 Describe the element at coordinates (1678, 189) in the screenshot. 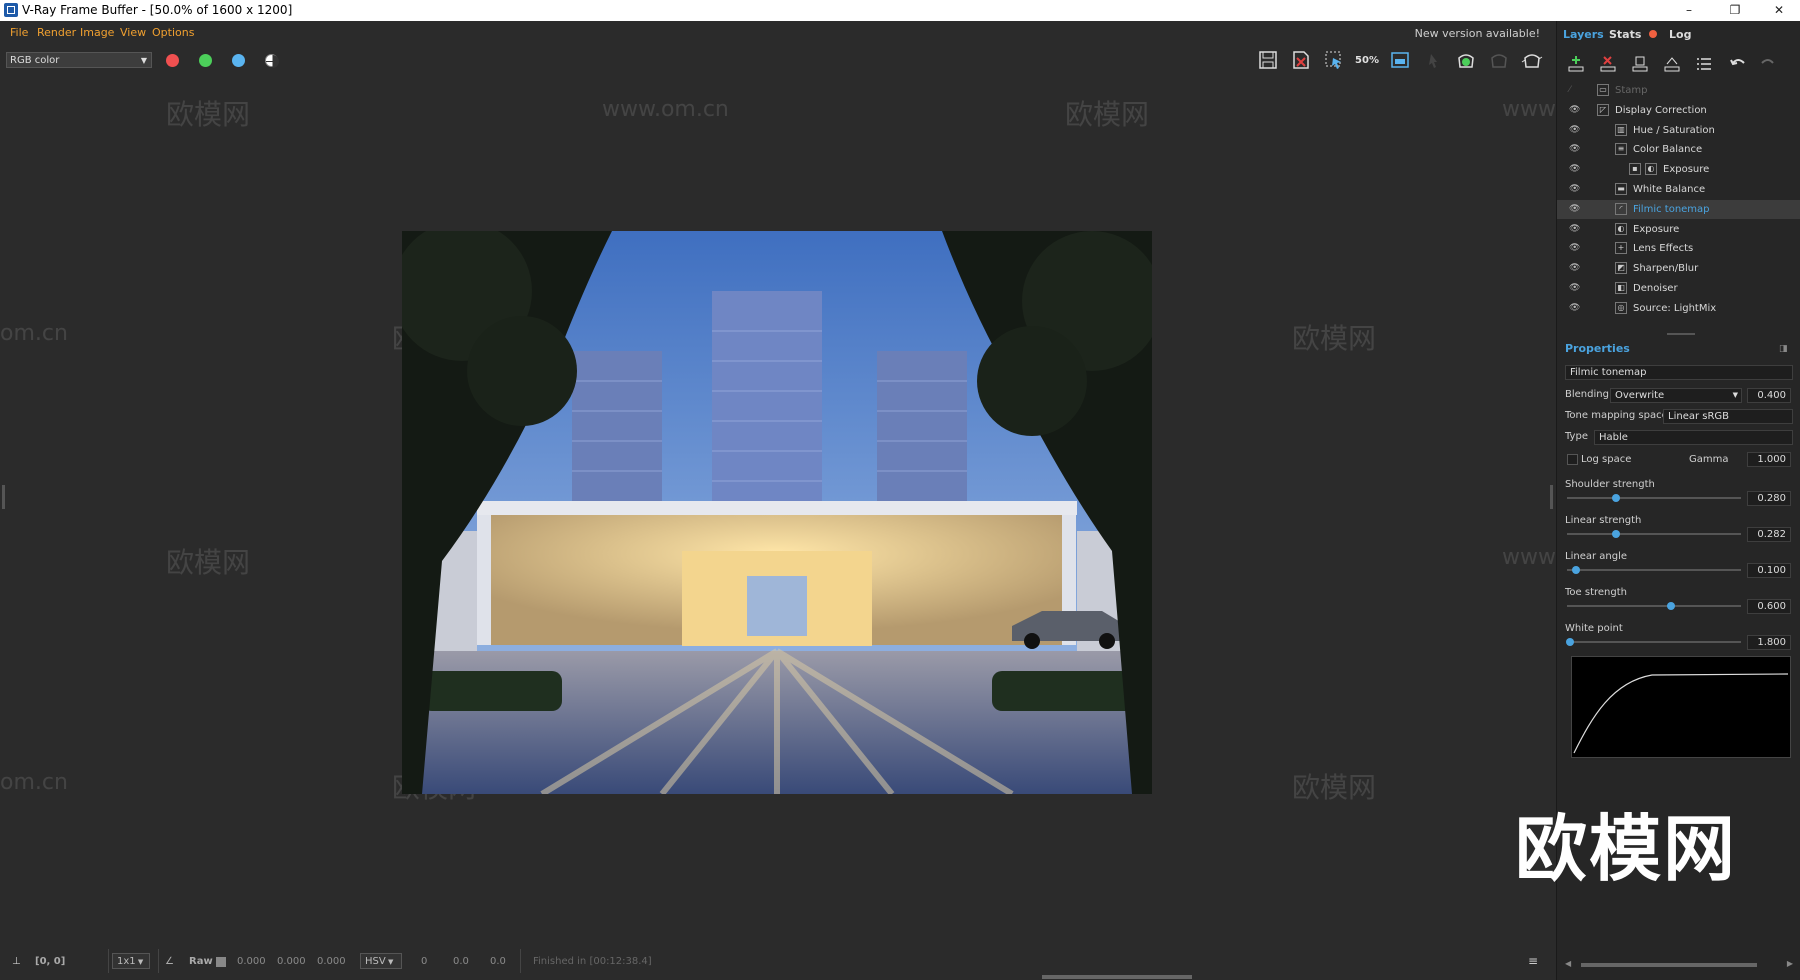

I see `layer-row: 👁 ▬ White Balance` at that location.